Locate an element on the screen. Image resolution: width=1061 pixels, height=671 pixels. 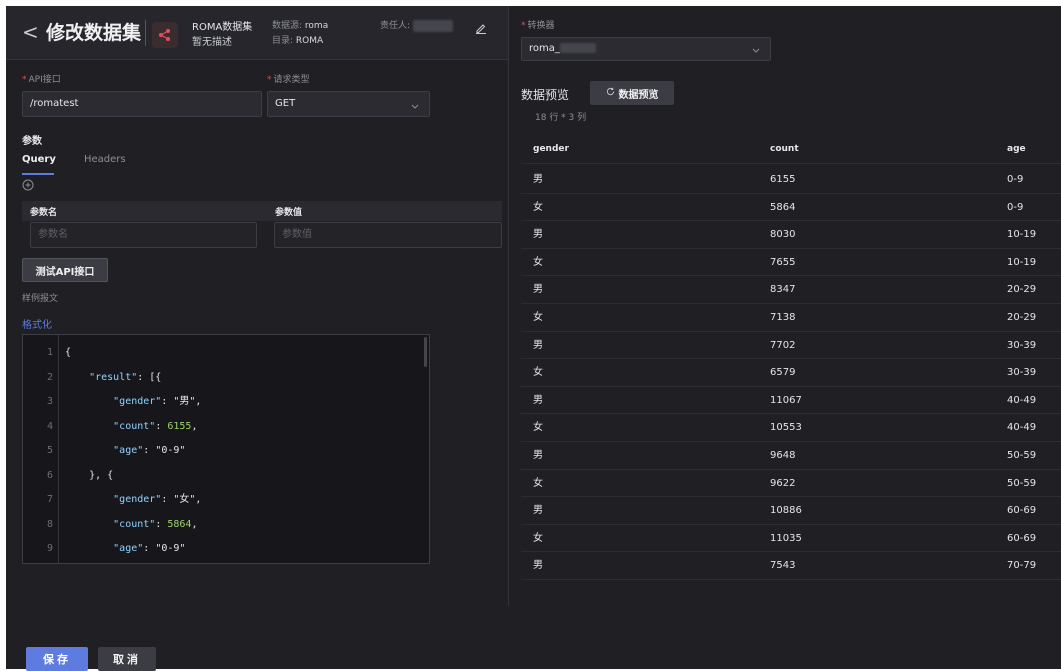
share-icon is located at coordinates (165, 35).